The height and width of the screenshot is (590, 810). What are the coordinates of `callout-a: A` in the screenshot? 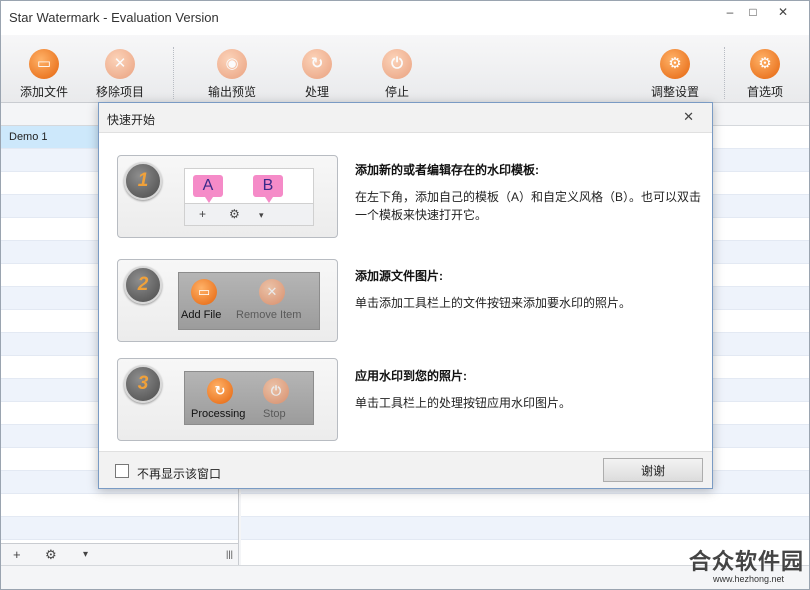 It's located at (208, 189).